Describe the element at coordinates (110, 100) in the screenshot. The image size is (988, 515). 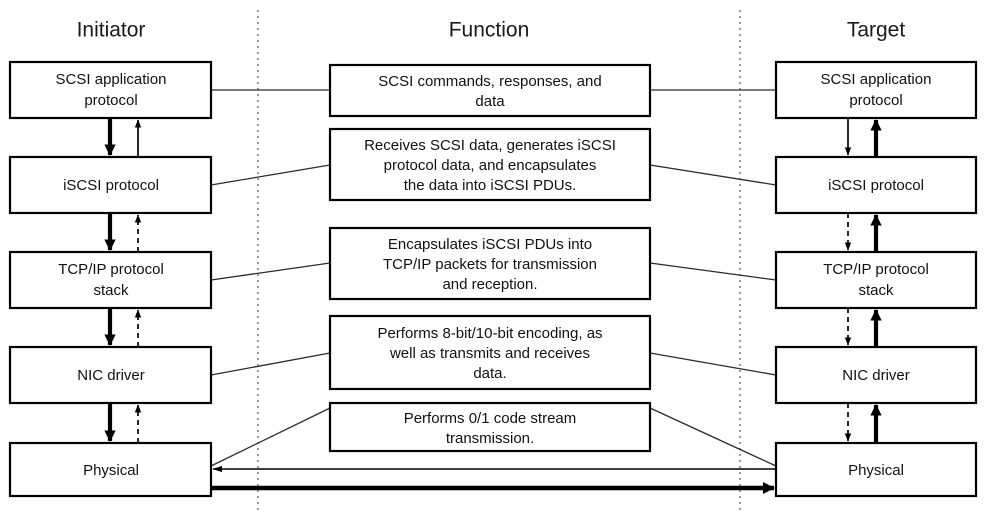
I see `initiator-box-1-line-2: protocol` at that location.